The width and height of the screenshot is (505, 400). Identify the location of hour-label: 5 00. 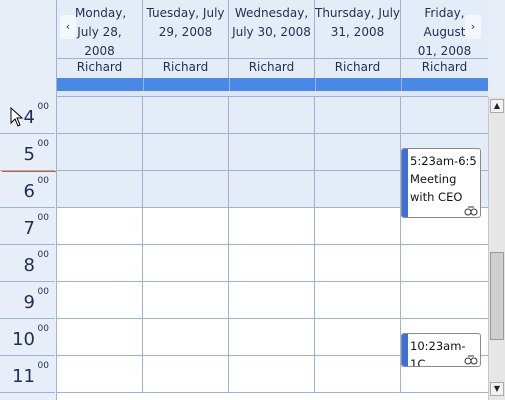
(27, 152).